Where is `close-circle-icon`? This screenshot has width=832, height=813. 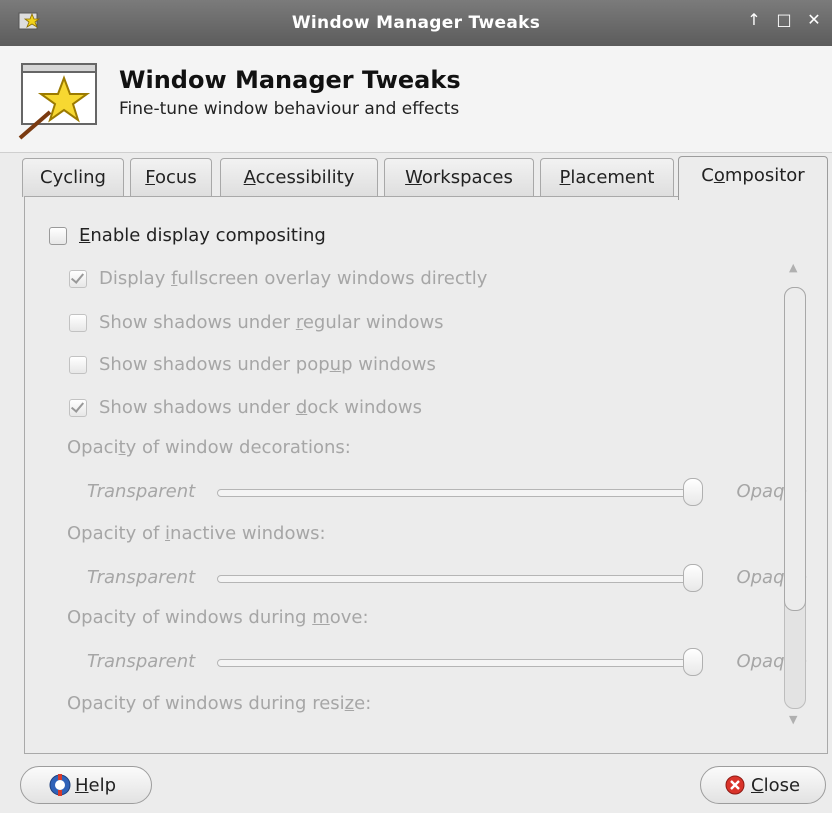
close-circle-icon is located at coordinates (735, 785).